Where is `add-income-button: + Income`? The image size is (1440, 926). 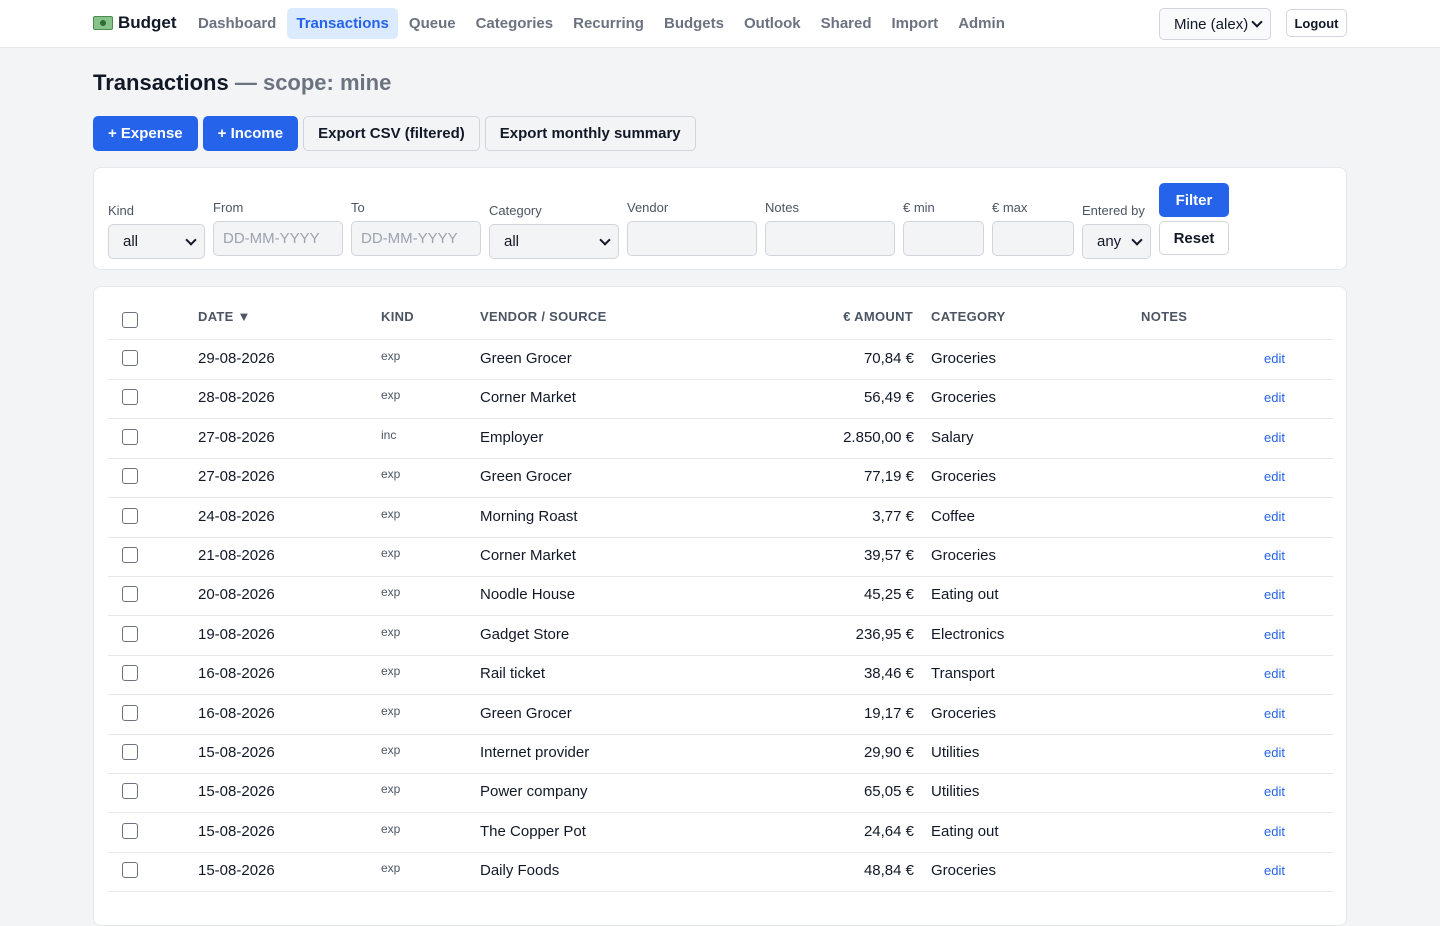 add-income-button: + Income is located at coordinates (250, 133).